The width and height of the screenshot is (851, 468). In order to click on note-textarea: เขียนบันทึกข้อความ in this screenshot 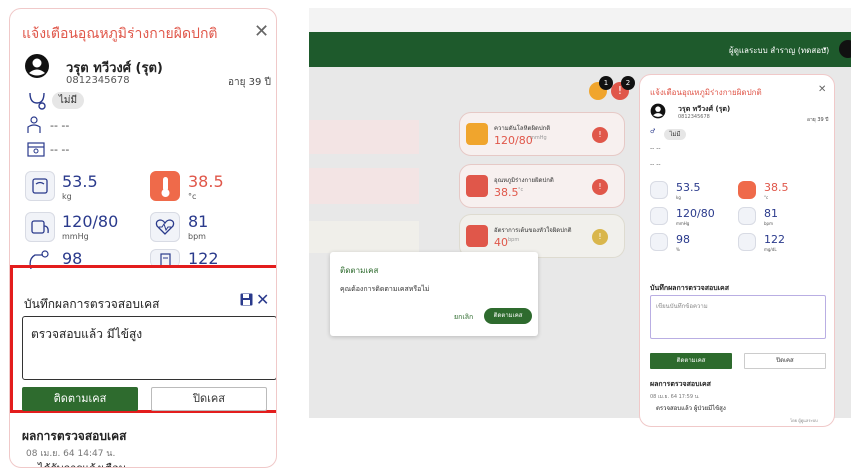, I will do `click(738, 317)`.